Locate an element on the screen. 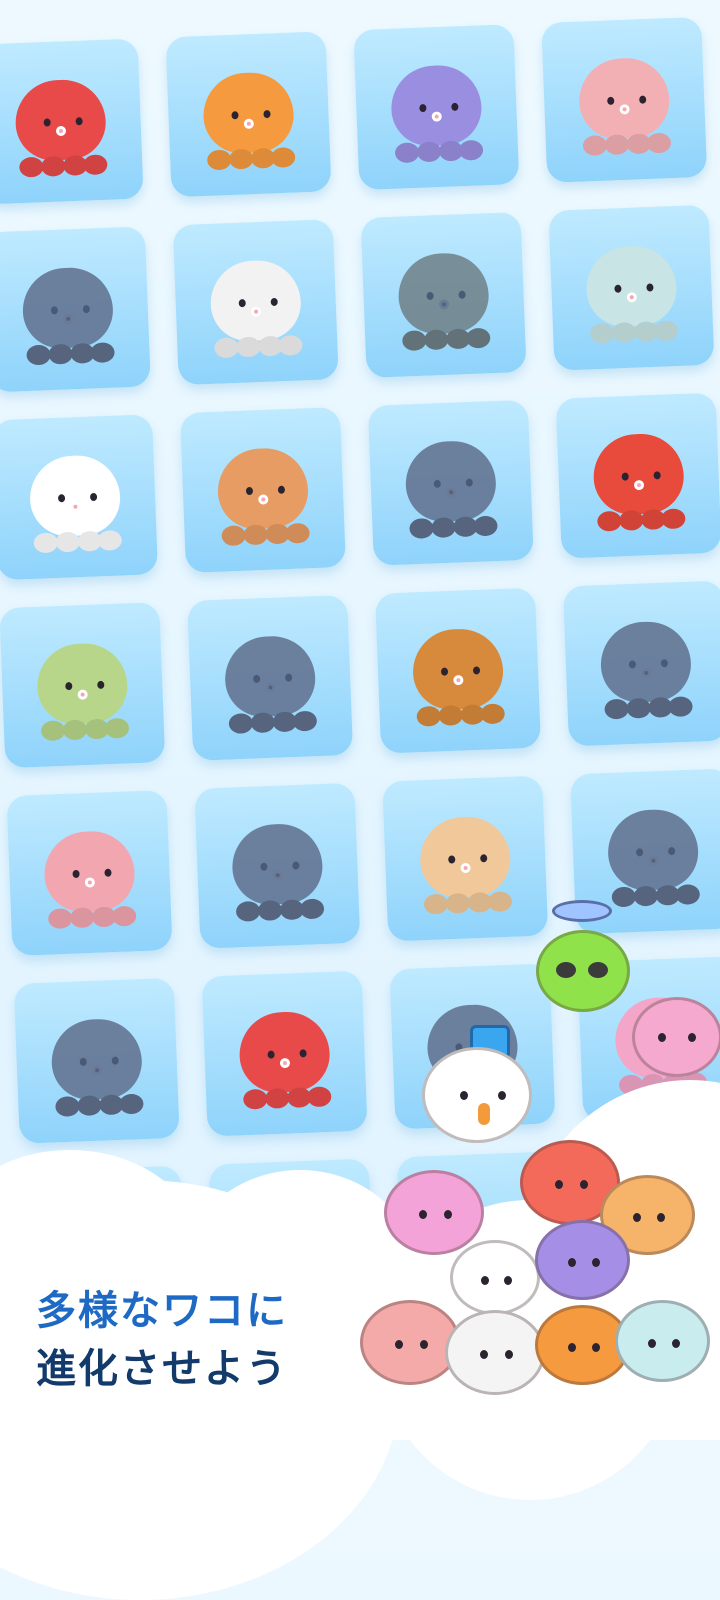 This screenshot has height=1600, width=720. avocado-octopus-icon is located at coordinates (82, 691).